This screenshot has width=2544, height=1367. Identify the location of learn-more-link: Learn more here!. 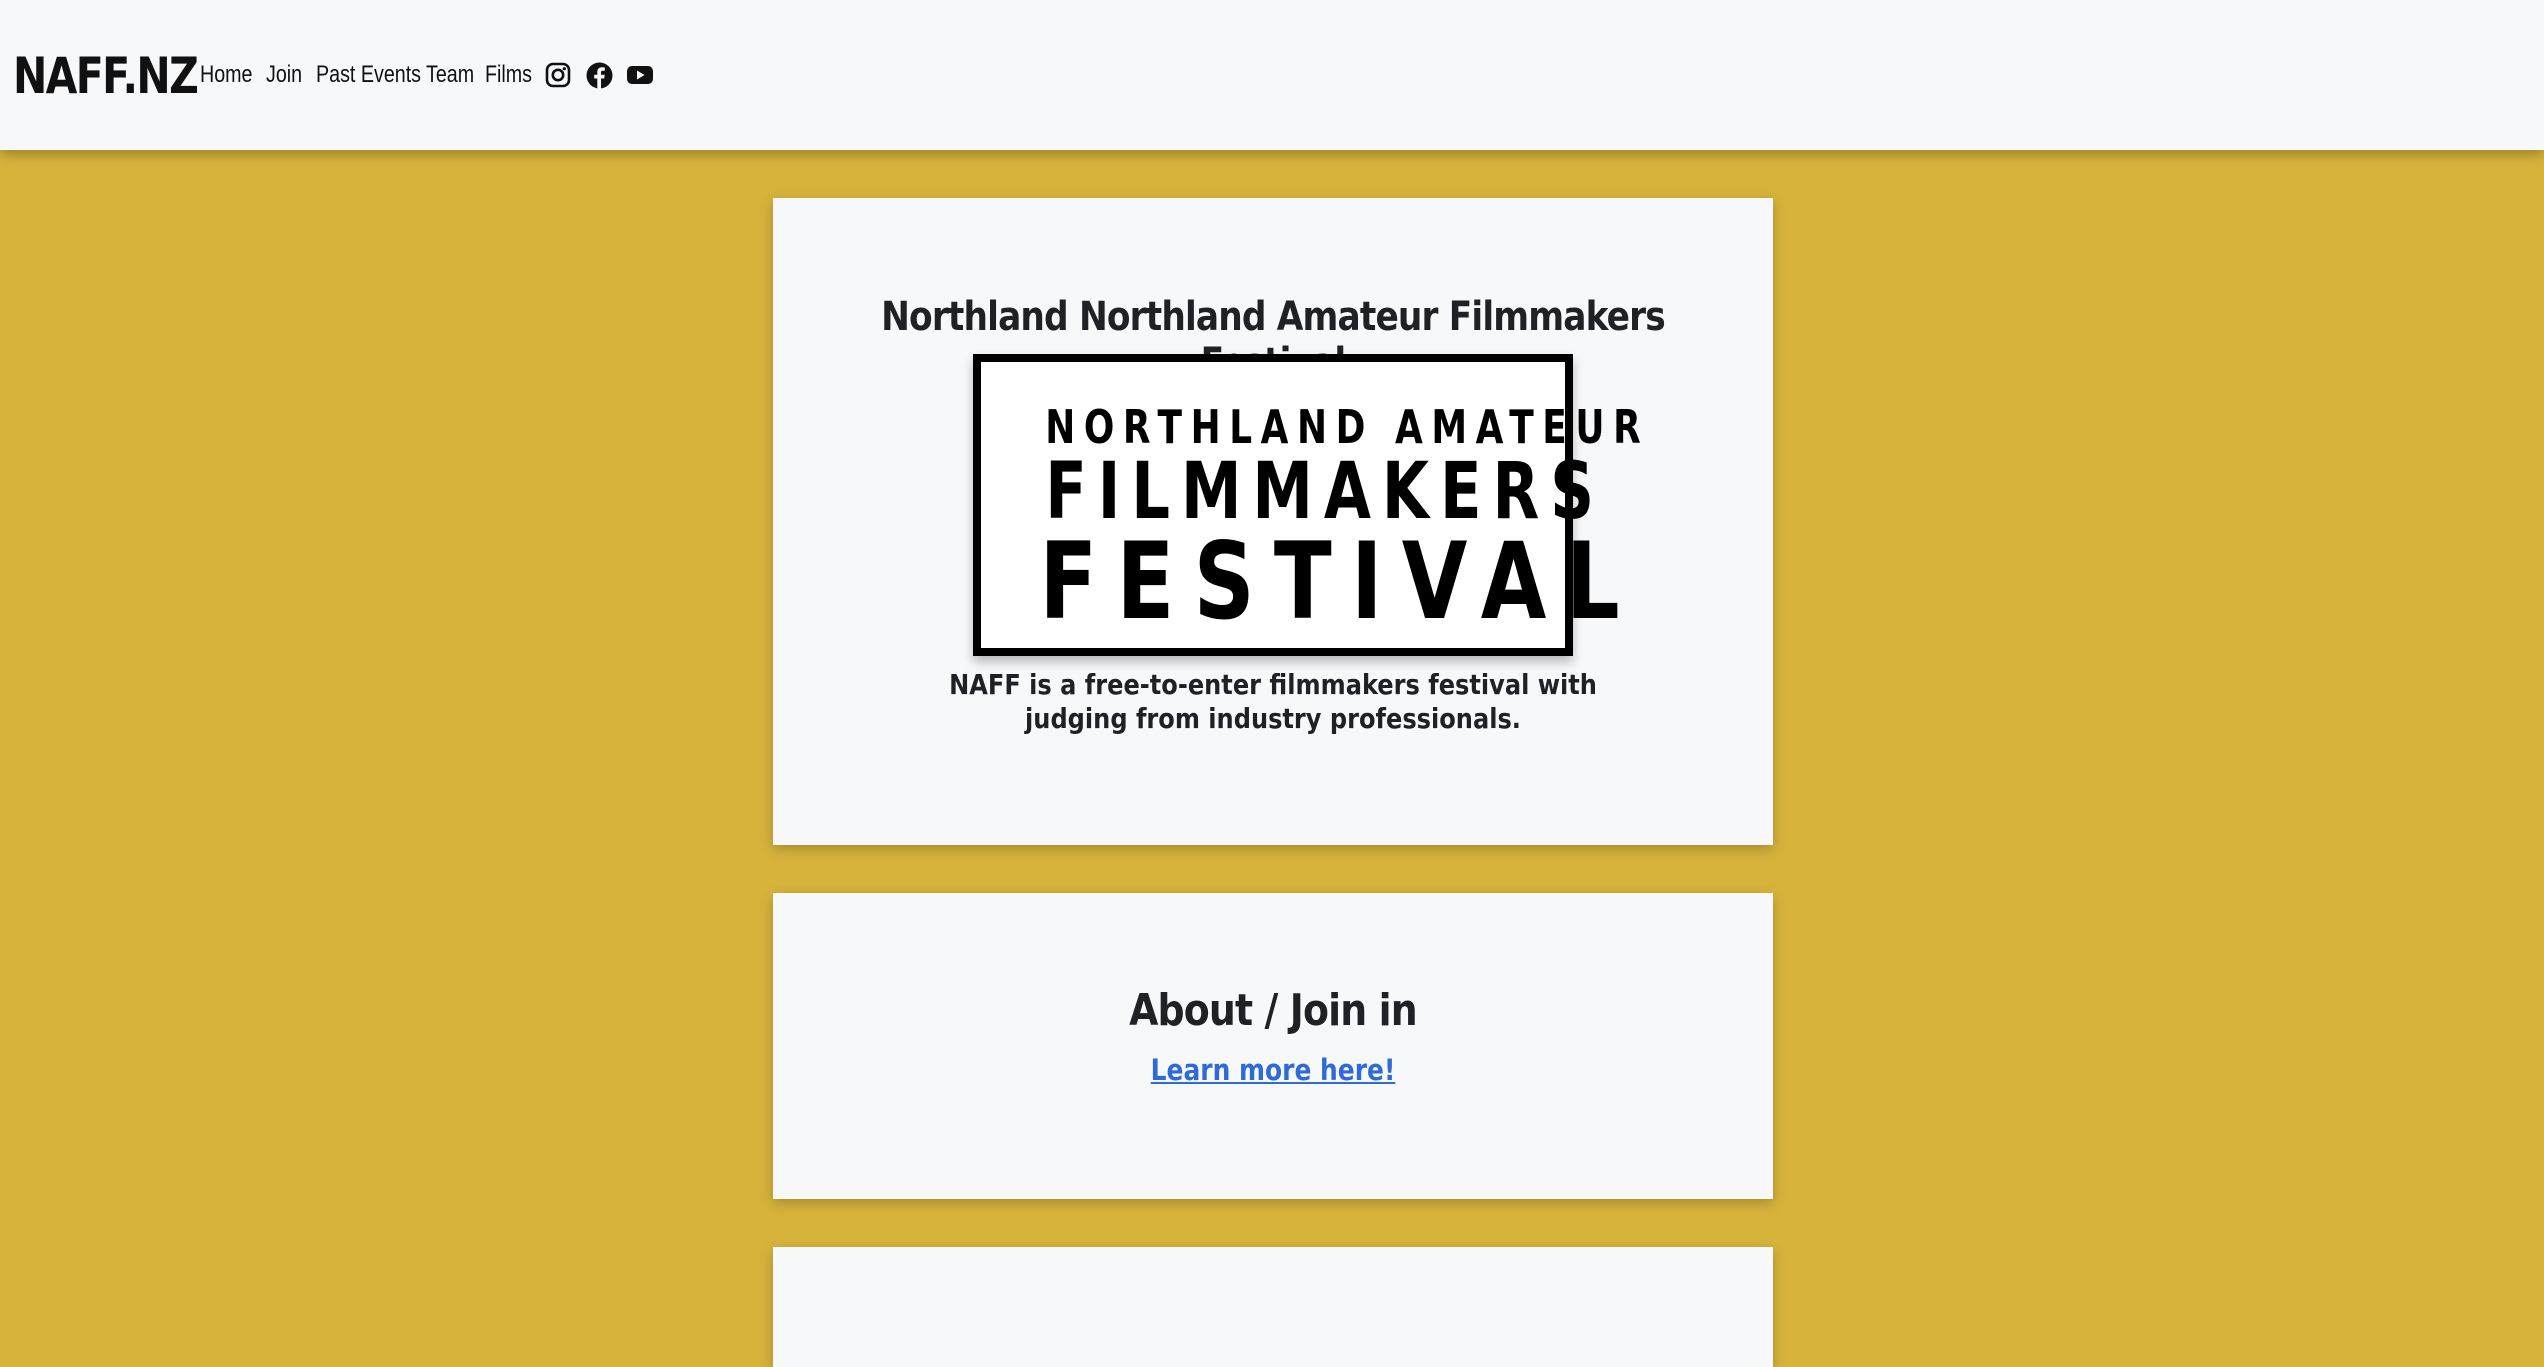
(1273, 1070).